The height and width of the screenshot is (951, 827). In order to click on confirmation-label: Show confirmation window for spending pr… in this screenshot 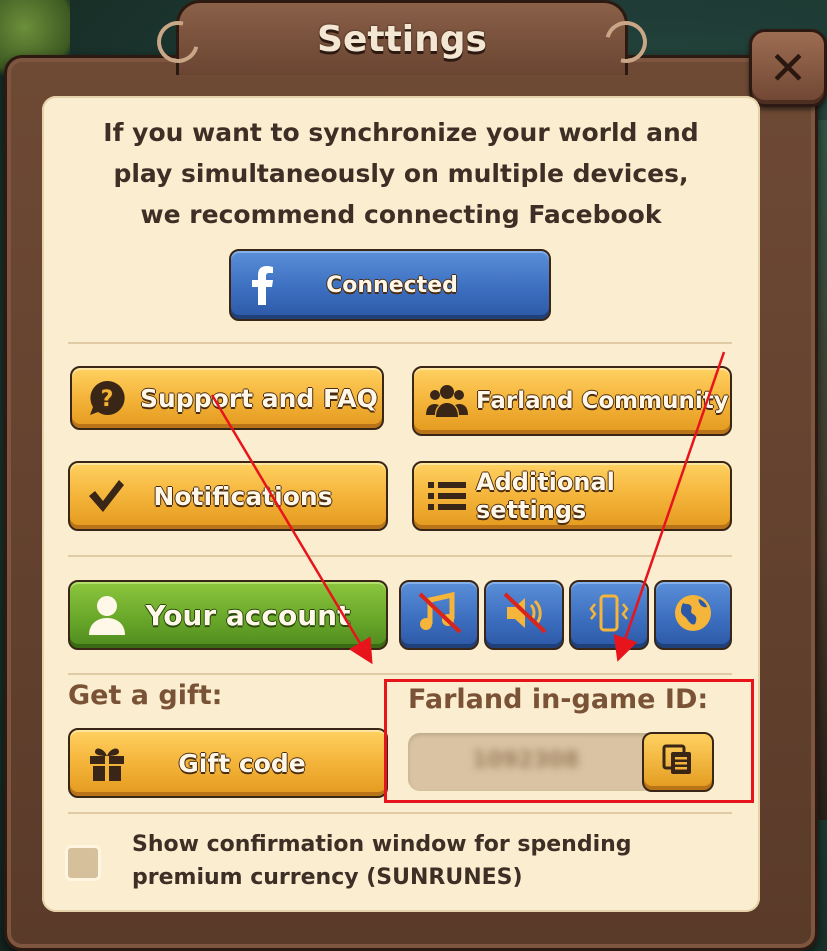, I will do `click(382, 861)`.